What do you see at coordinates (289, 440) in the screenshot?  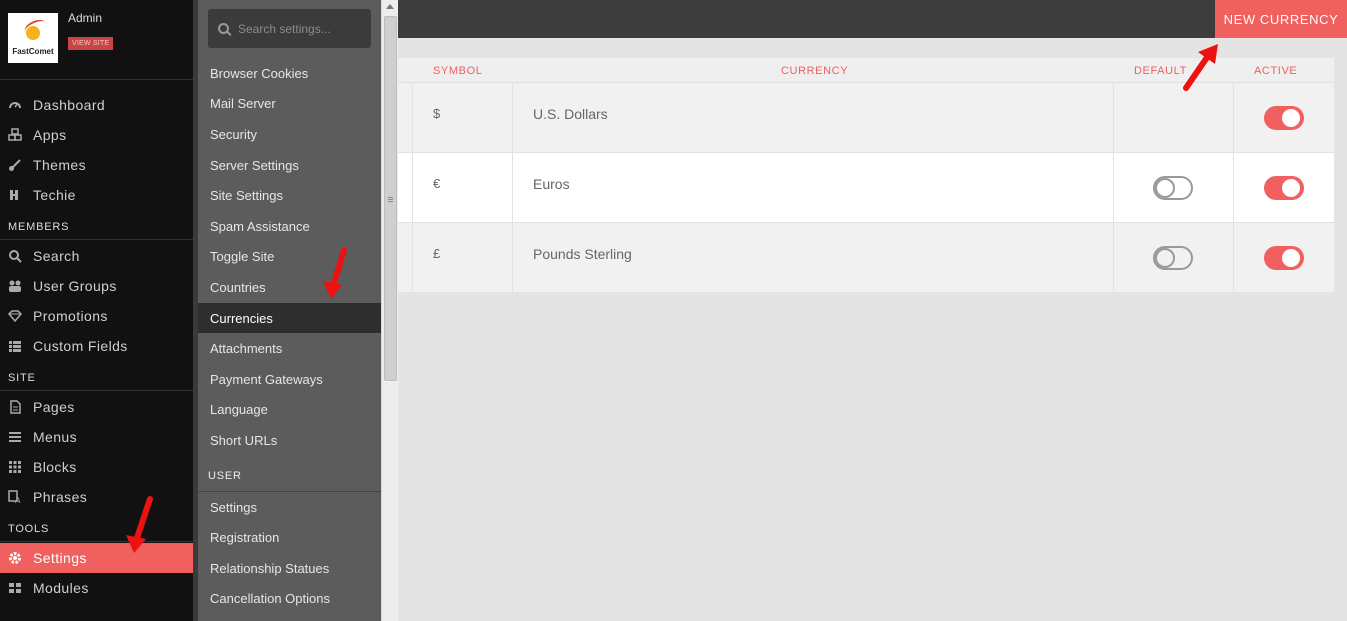 I see `subnav-item-short-urls: Short URLs` at bounding box center [289, 440].